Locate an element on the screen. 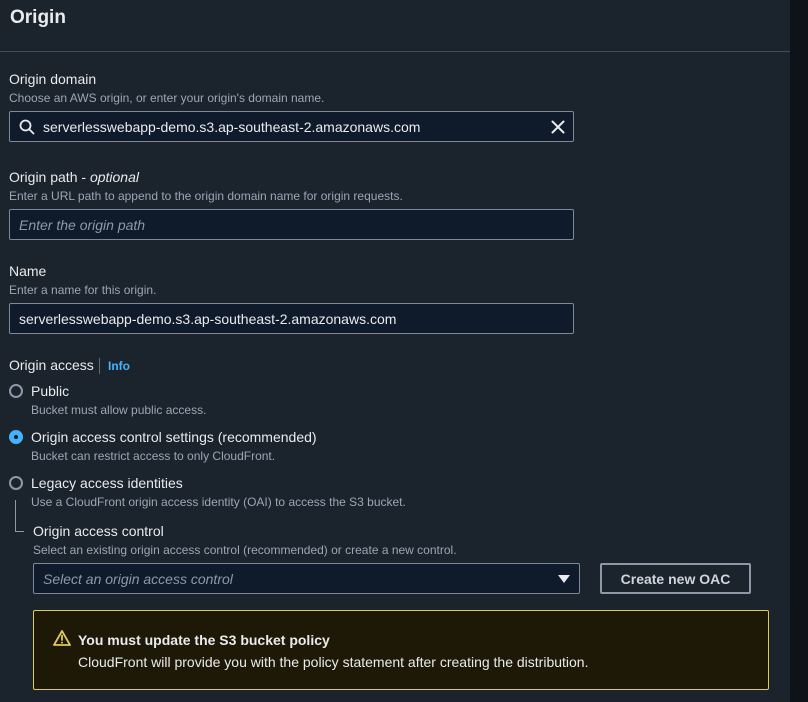  name-description: Enter a name for this origin. is located at coordinates (83, 290).